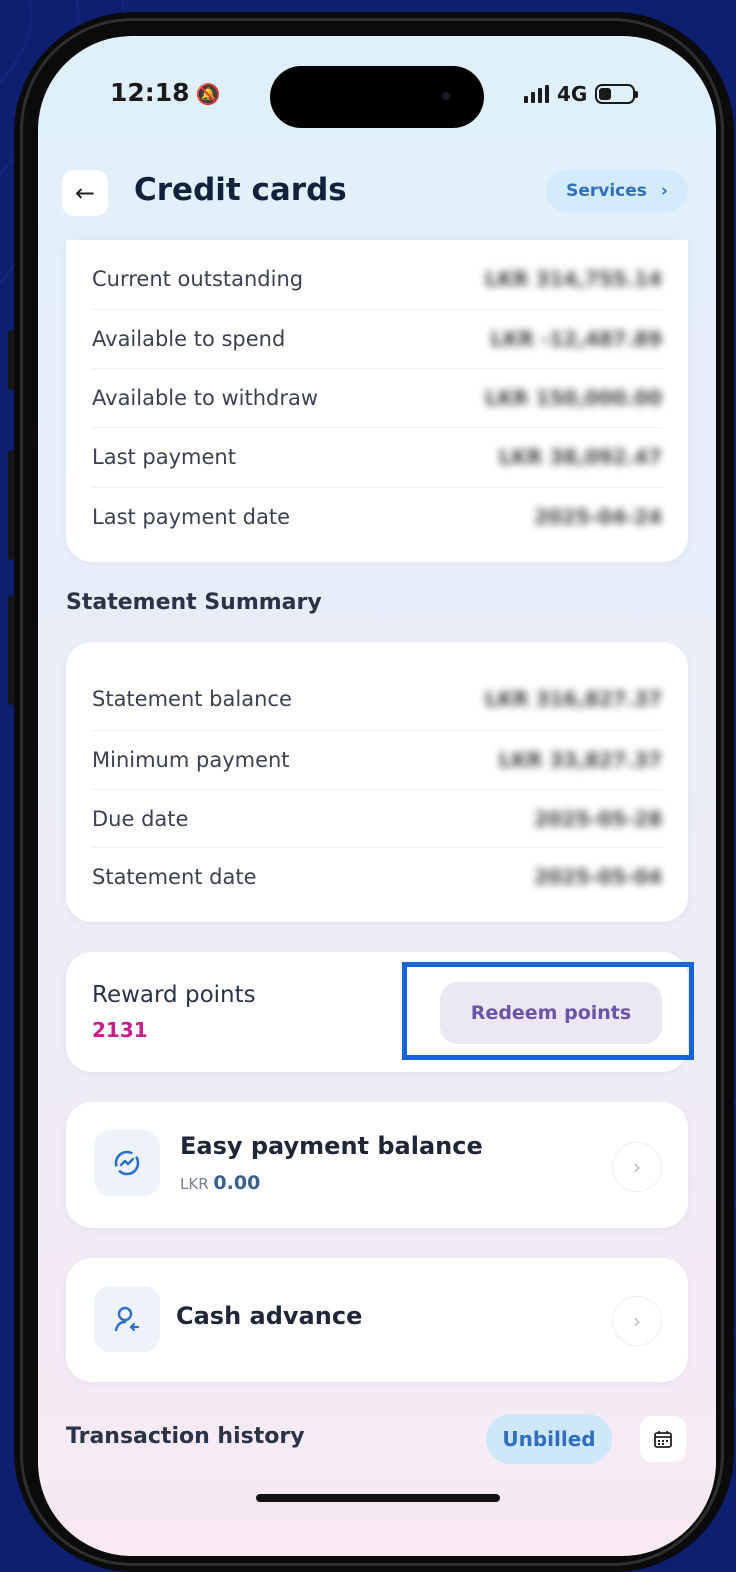  What do you see at coordinates (185, 1436) in the screenshot?
I see `transaction-history-title: Transaction history` at bounding box center [185, 1436].